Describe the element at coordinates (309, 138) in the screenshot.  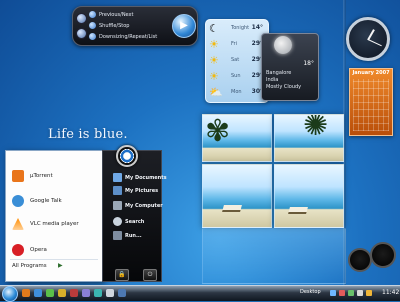
I see `window-pane: ✺` at that location.